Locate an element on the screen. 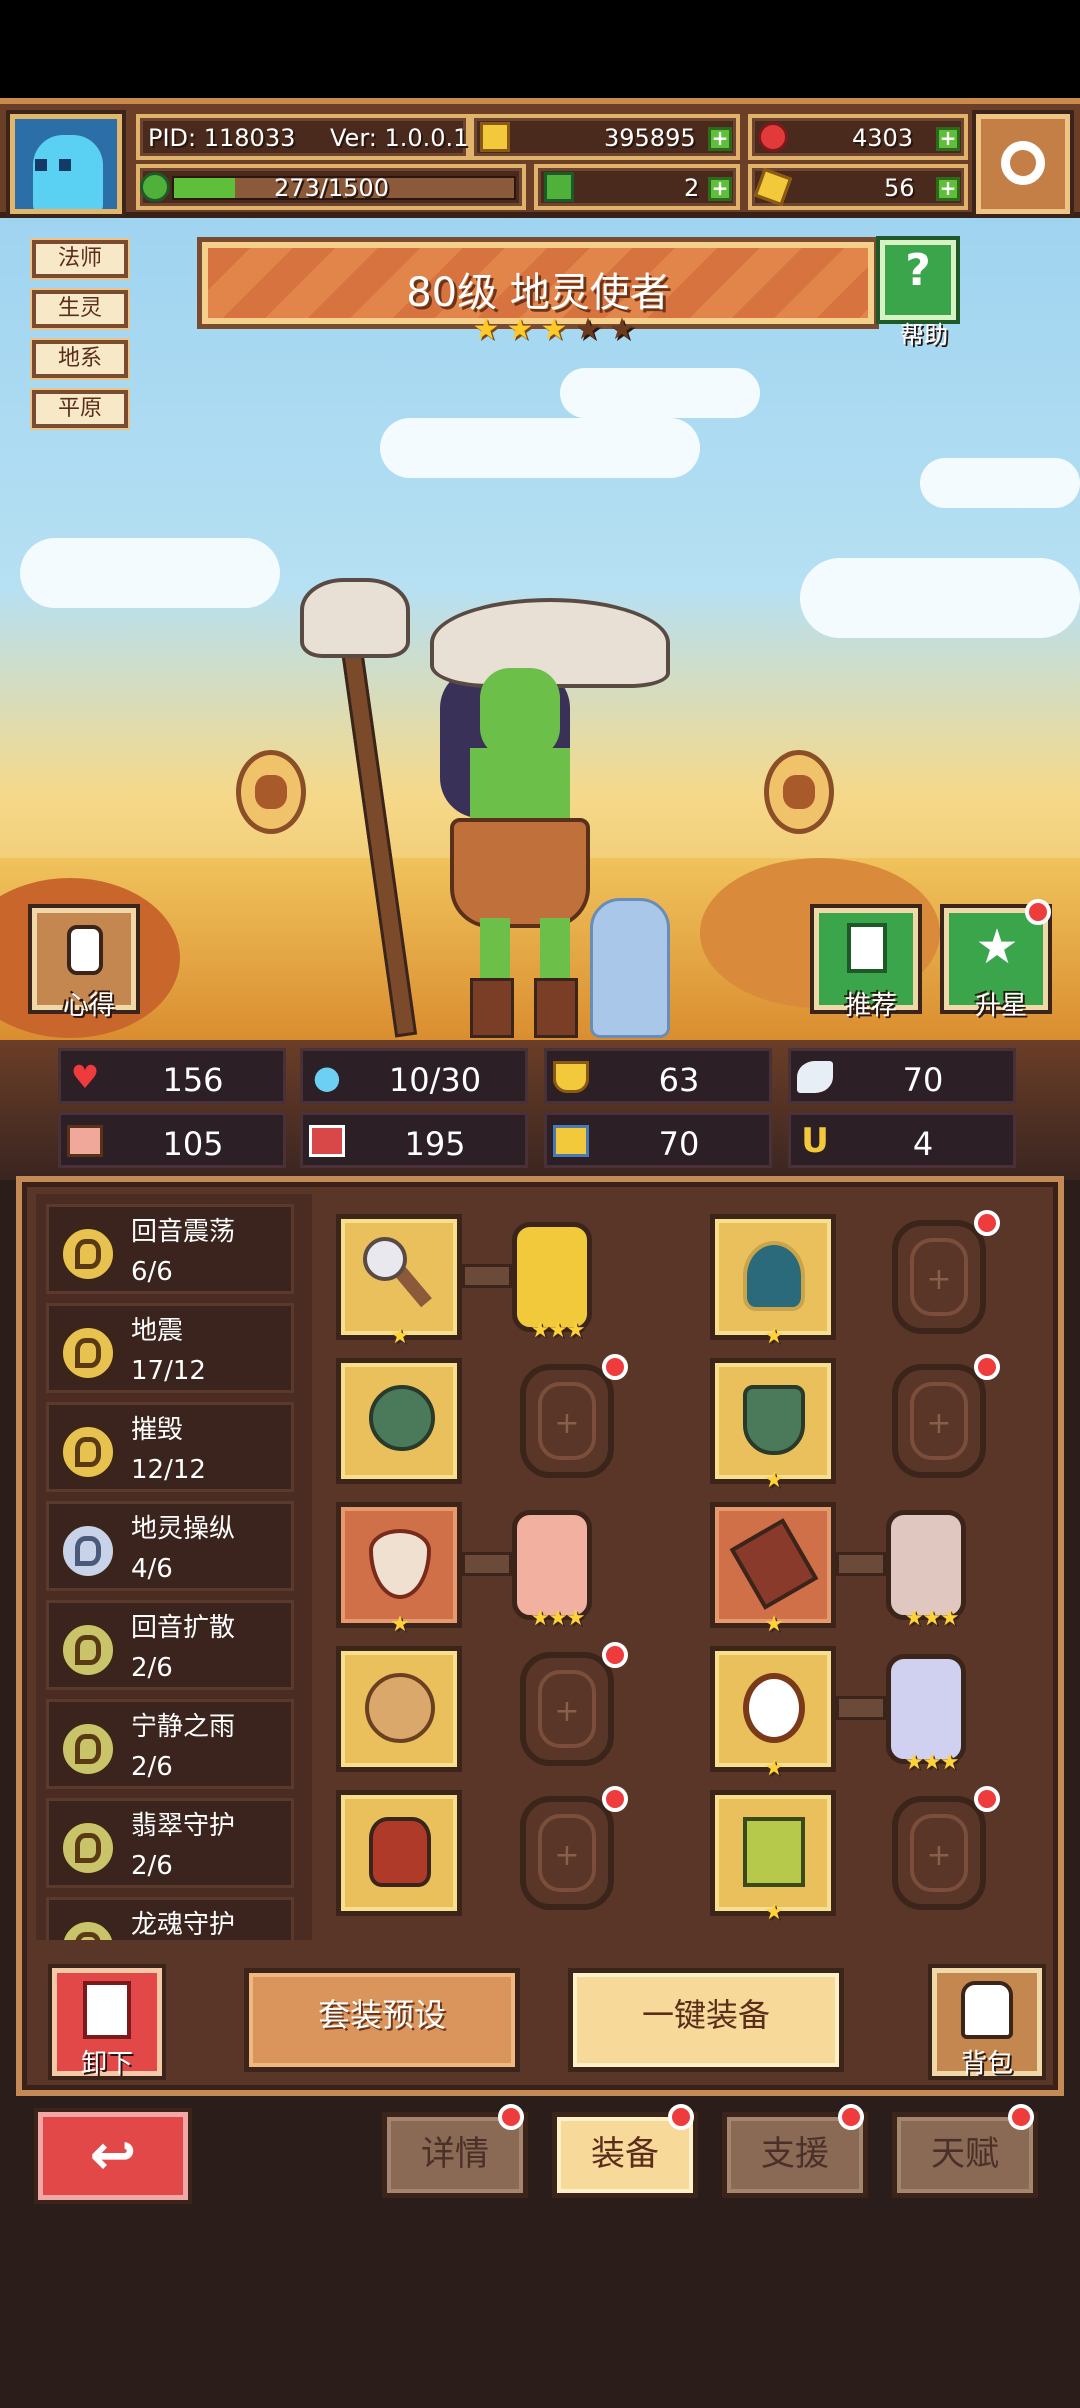  token-icon is located at coordinates (799, 792).